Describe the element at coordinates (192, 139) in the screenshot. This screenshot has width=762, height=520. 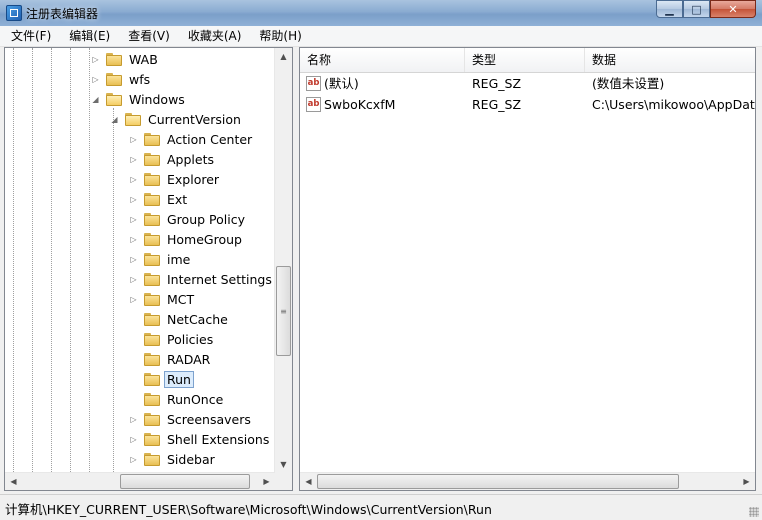
I see `tree-item-action-center: ▷ Action Center` at that location.